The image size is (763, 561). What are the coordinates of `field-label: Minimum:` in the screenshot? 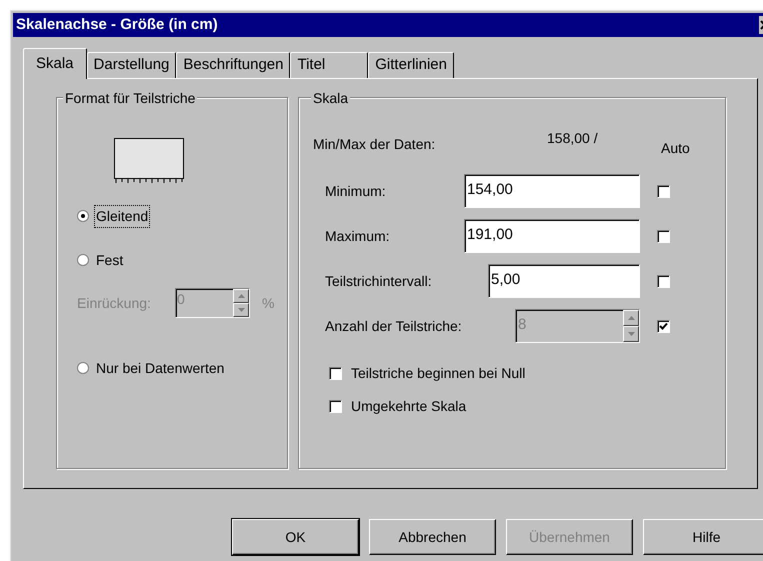 It's located at (356, 191).